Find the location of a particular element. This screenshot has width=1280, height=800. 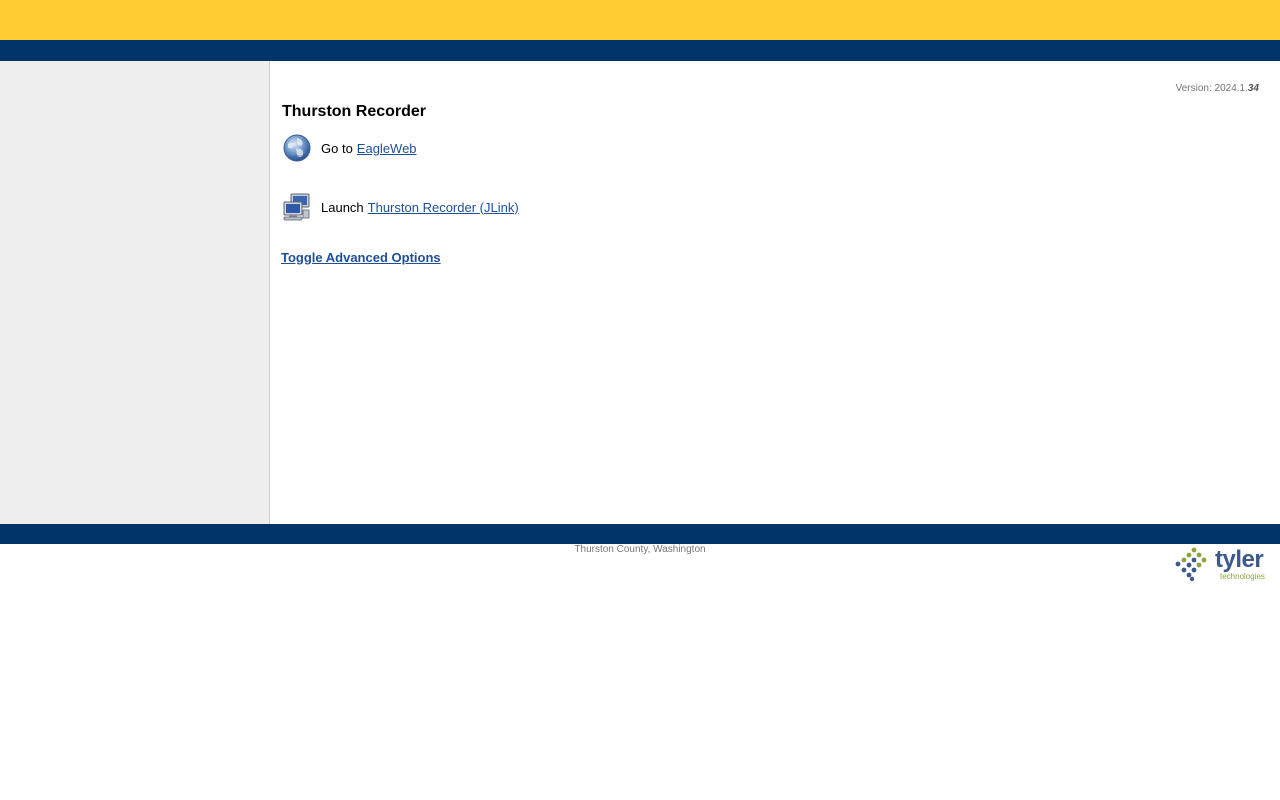

version-prefix: Version: 2024.1. is located at coordinates (1211, 88).